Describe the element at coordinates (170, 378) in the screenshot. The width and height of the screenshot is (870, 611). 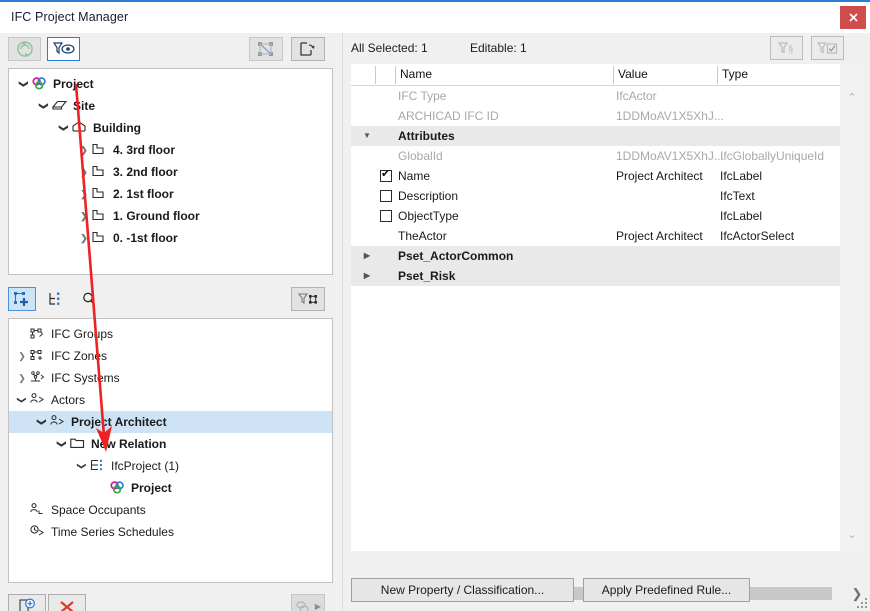
I see `tree-item-ifc-systems: ❯ IFC Systems` at that location.